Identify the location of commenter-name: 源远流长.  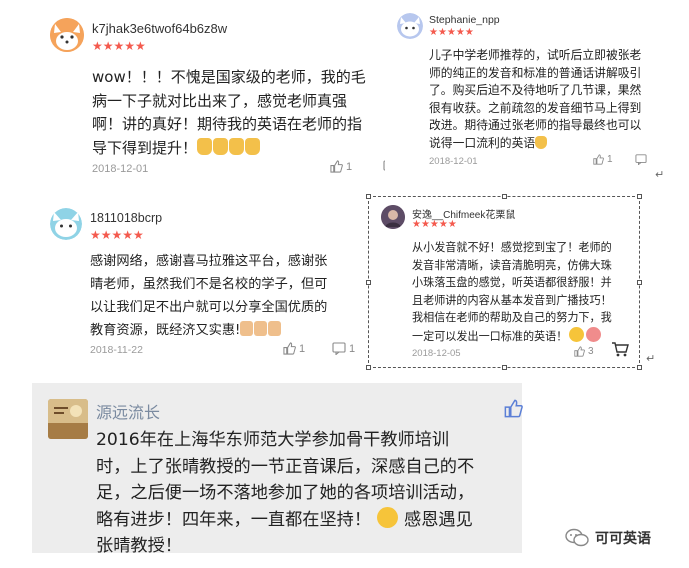
(128, 411).